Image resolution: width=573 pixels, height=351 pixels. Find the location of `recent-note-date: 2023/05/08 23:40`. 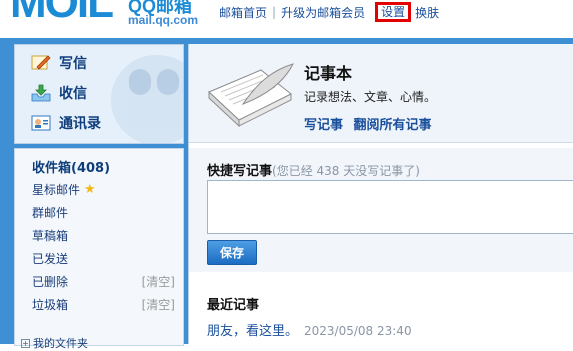

recent-note-date: 2023/05/08 23:40 is located at coordinates (358, 331).